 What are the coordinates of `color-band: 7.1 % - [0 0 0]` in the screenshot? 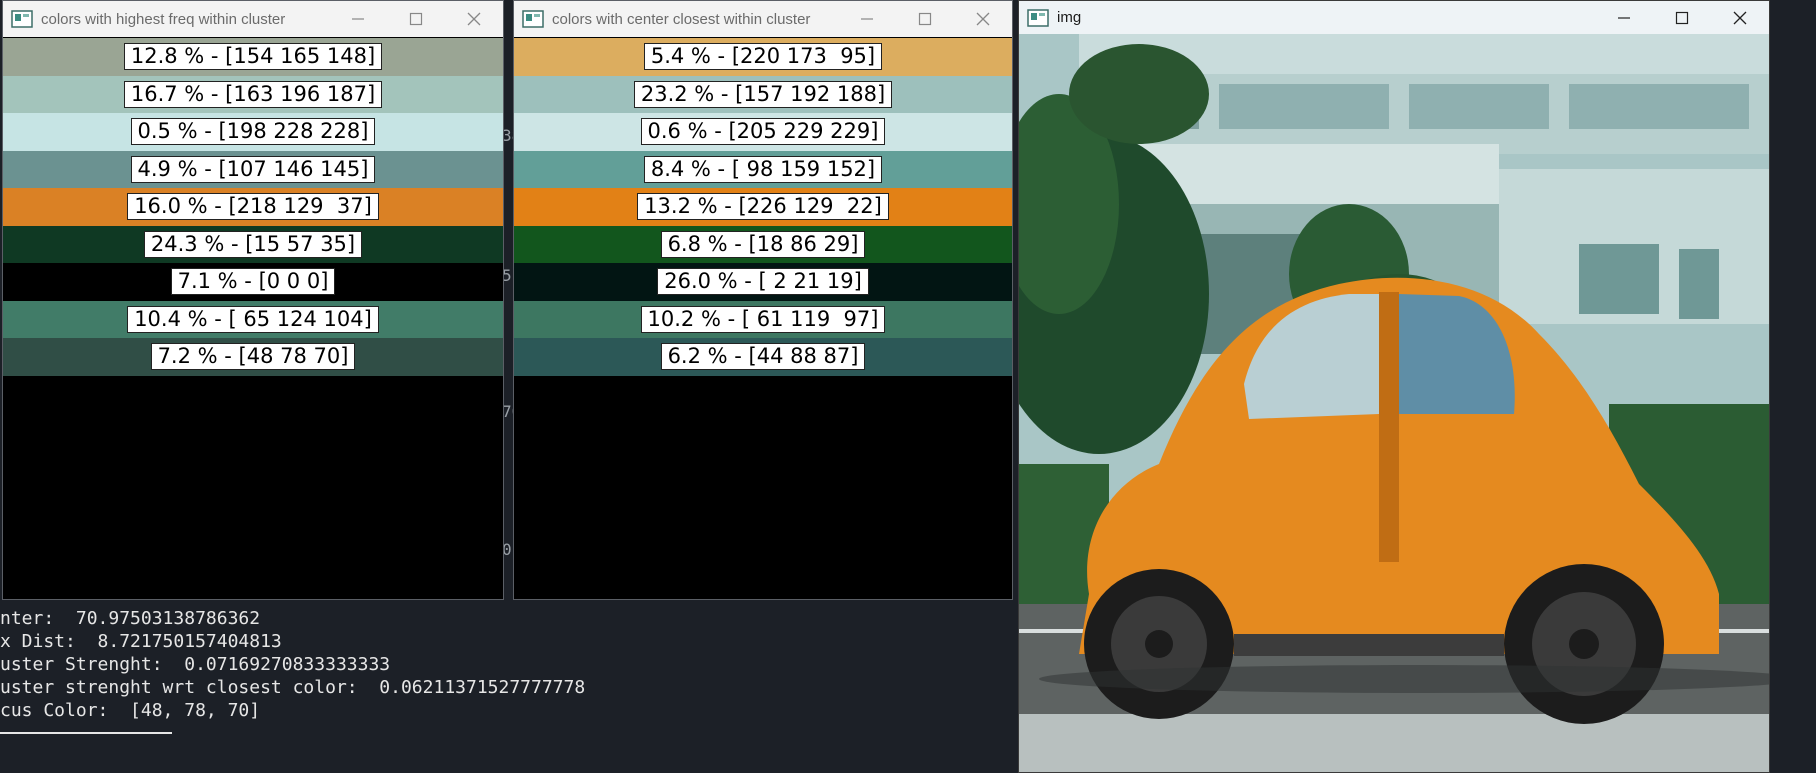 It's located at (253, 282).